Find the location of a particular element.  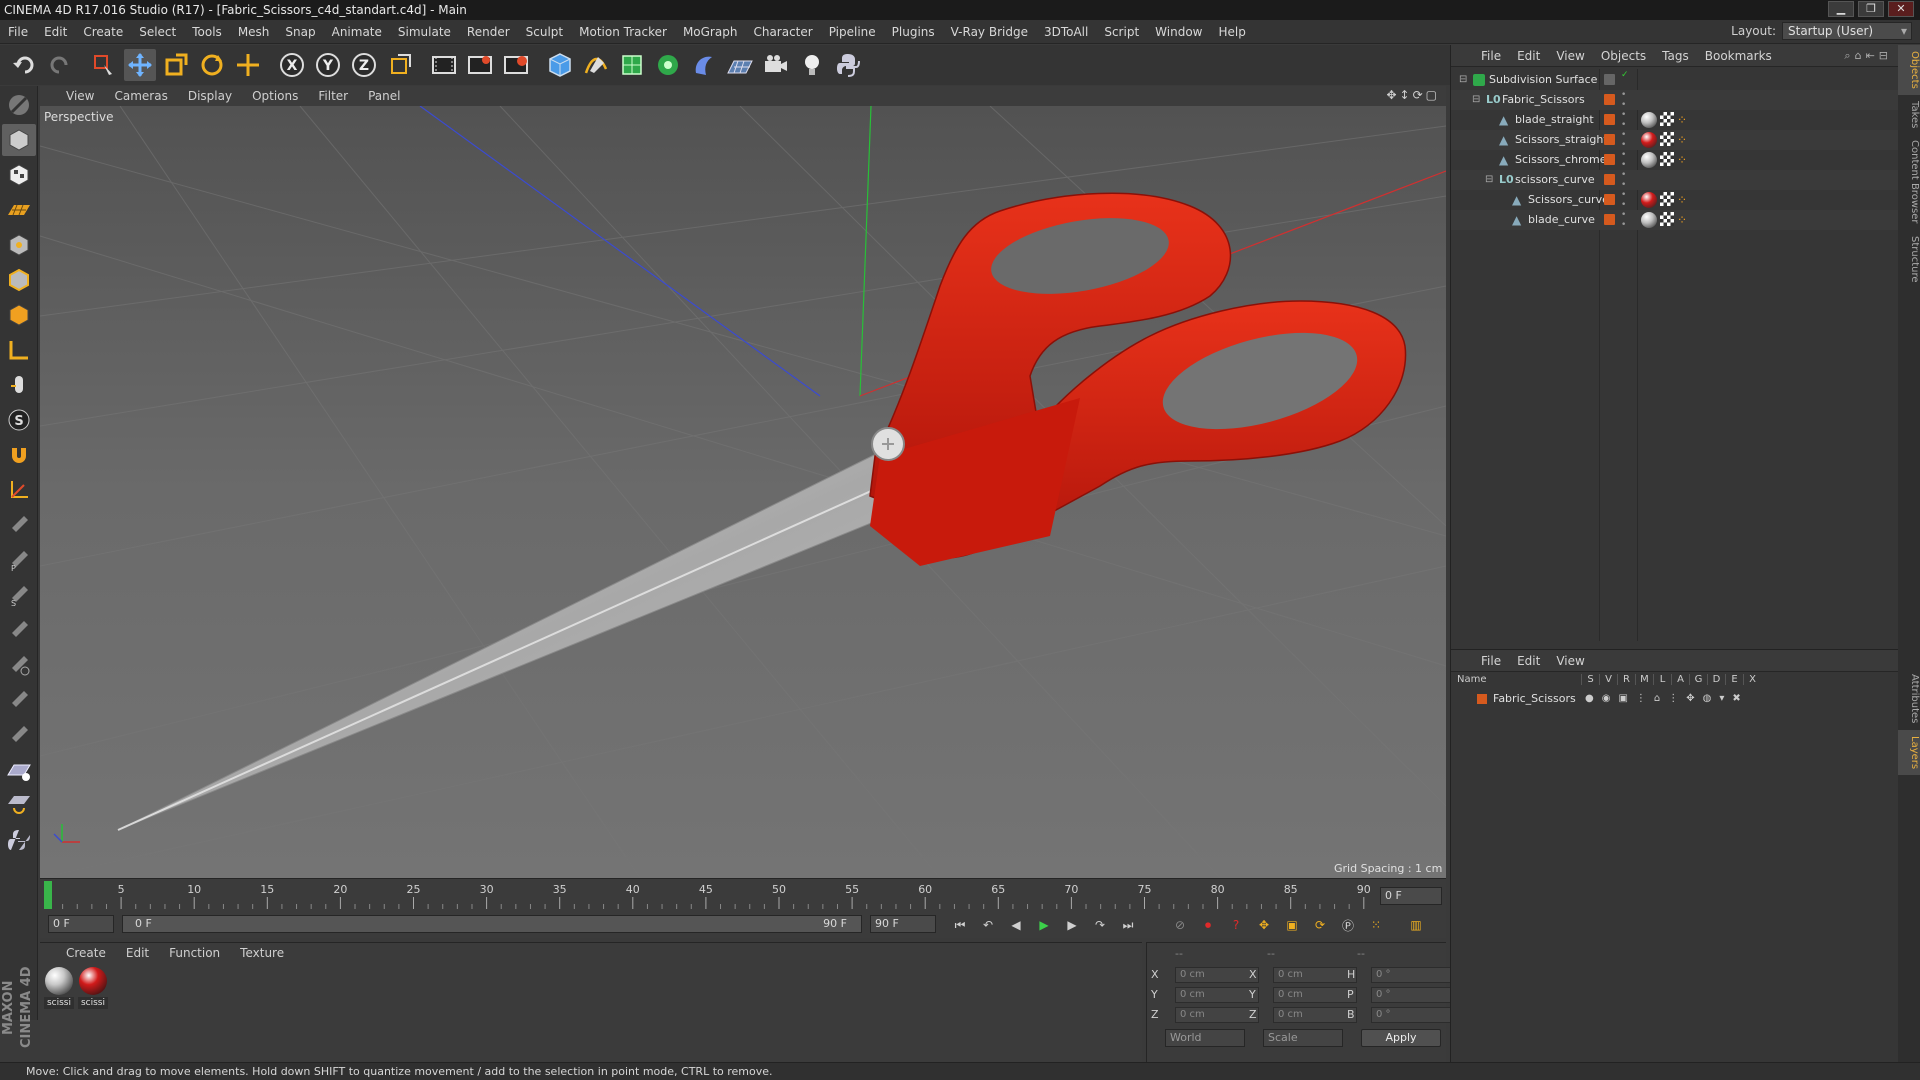

menu-item-3dtoall: 3DToAll is located at coordinates (1066, 32).